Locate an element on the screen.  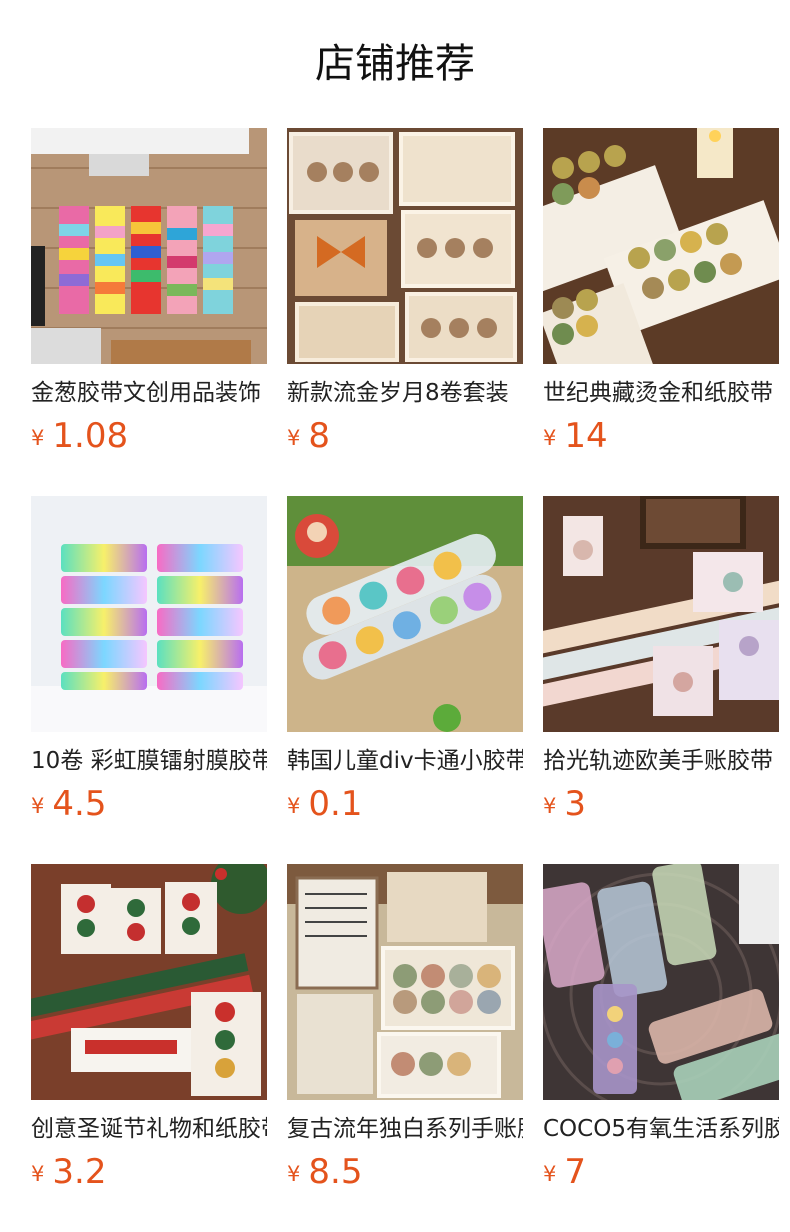
product-card: 金葱胶带文创用品装饰 ¥1.08 is located at coordinates (149, 292).